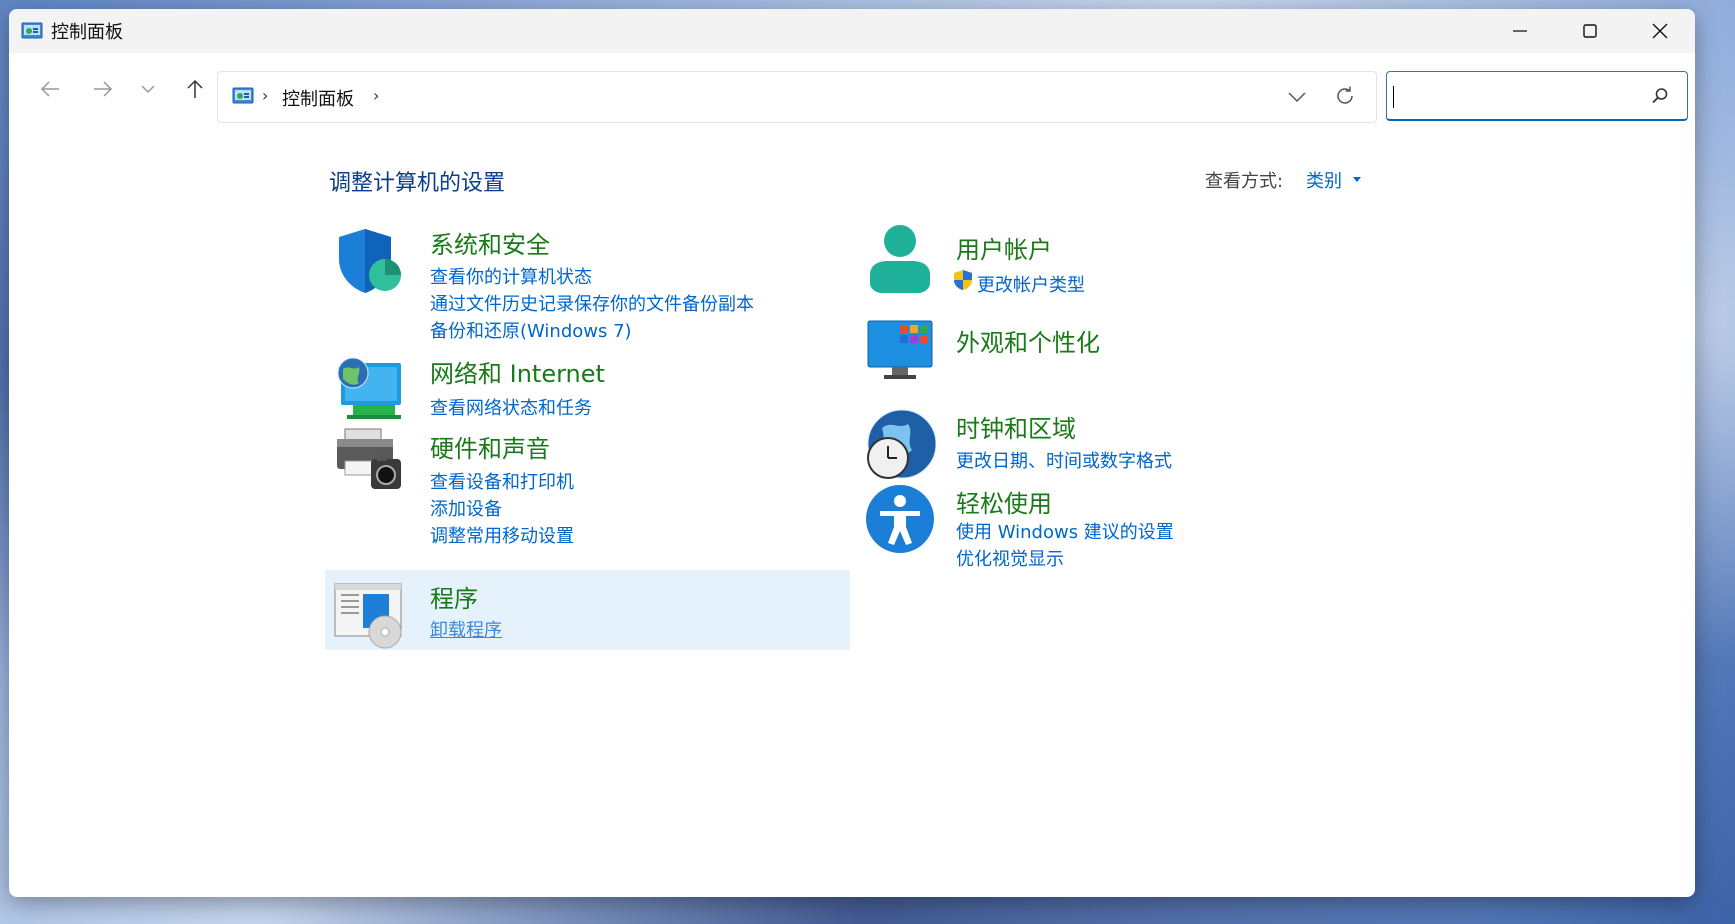 This screenshot has height=924, width=1735. Describe the element at coordinates (466, 508) in the screenshot. I see `link-add-device: 添加设备` at that location.